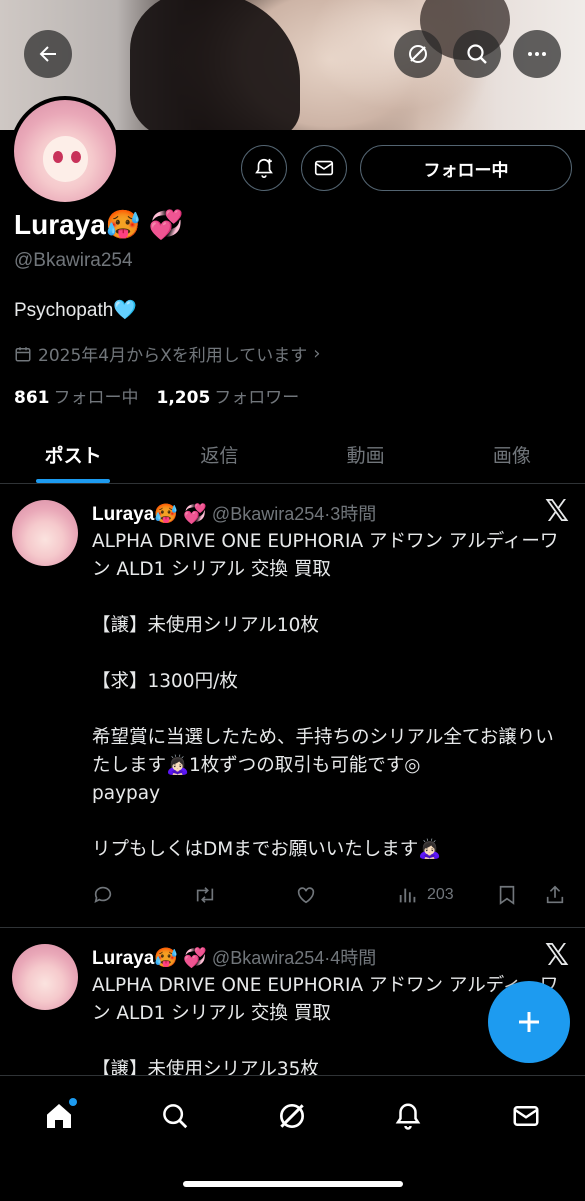  I want to click on compose-button, so click(529, 1022).